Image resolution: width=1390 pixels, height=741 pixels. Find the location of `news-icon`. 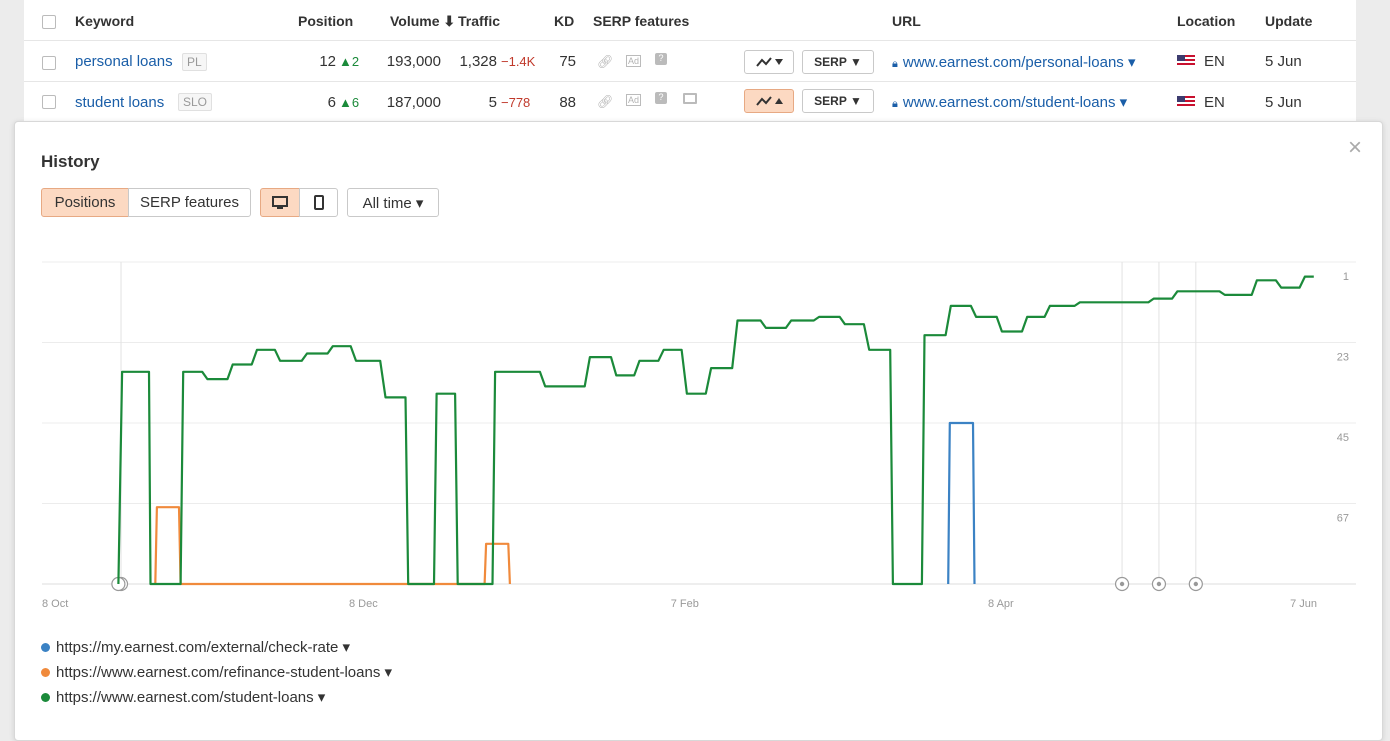

news-icon is located at coordinates (690, 98).